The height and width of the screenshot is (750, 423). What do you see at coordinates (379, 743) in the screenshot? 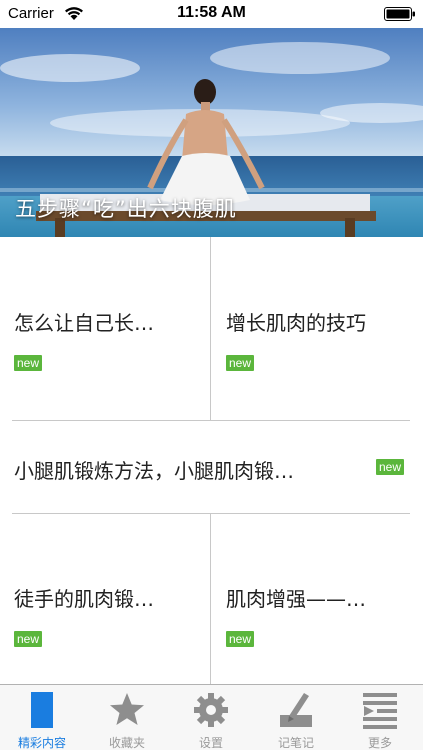
I see `tab-label: 更多` at bounding box center [379, 743].